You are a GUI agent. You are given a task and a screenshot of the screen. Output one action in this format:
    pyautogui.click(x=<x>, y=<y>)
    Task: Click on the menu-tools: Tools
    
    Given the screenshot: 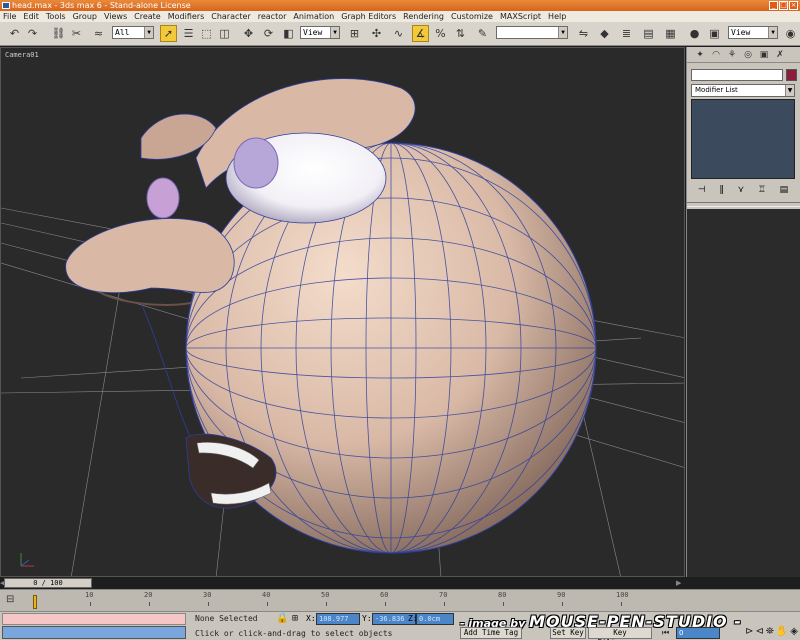 What is the action you would take?
    pyautogui.click(x=56, y=16)
    